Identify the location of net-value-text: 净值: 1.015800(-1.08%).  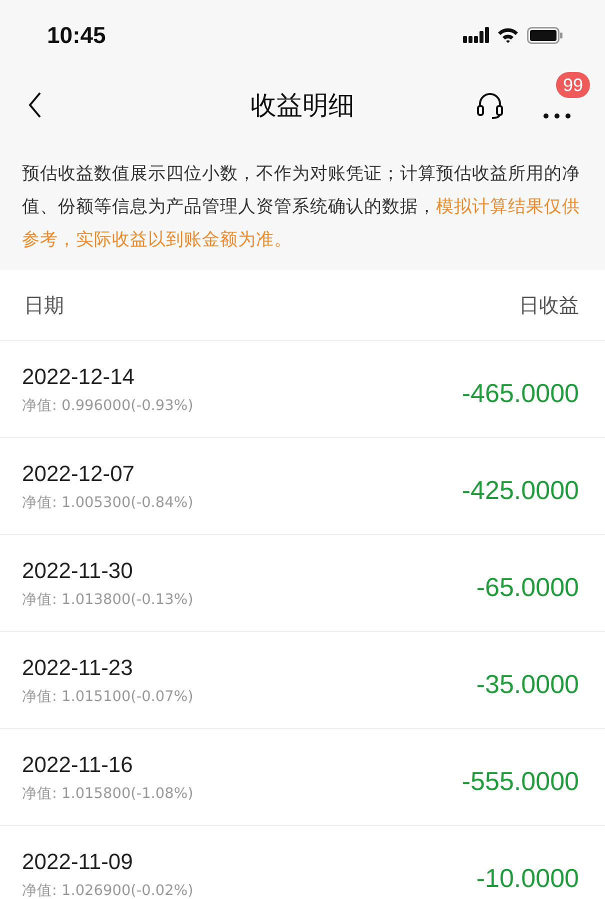
(108, 793).